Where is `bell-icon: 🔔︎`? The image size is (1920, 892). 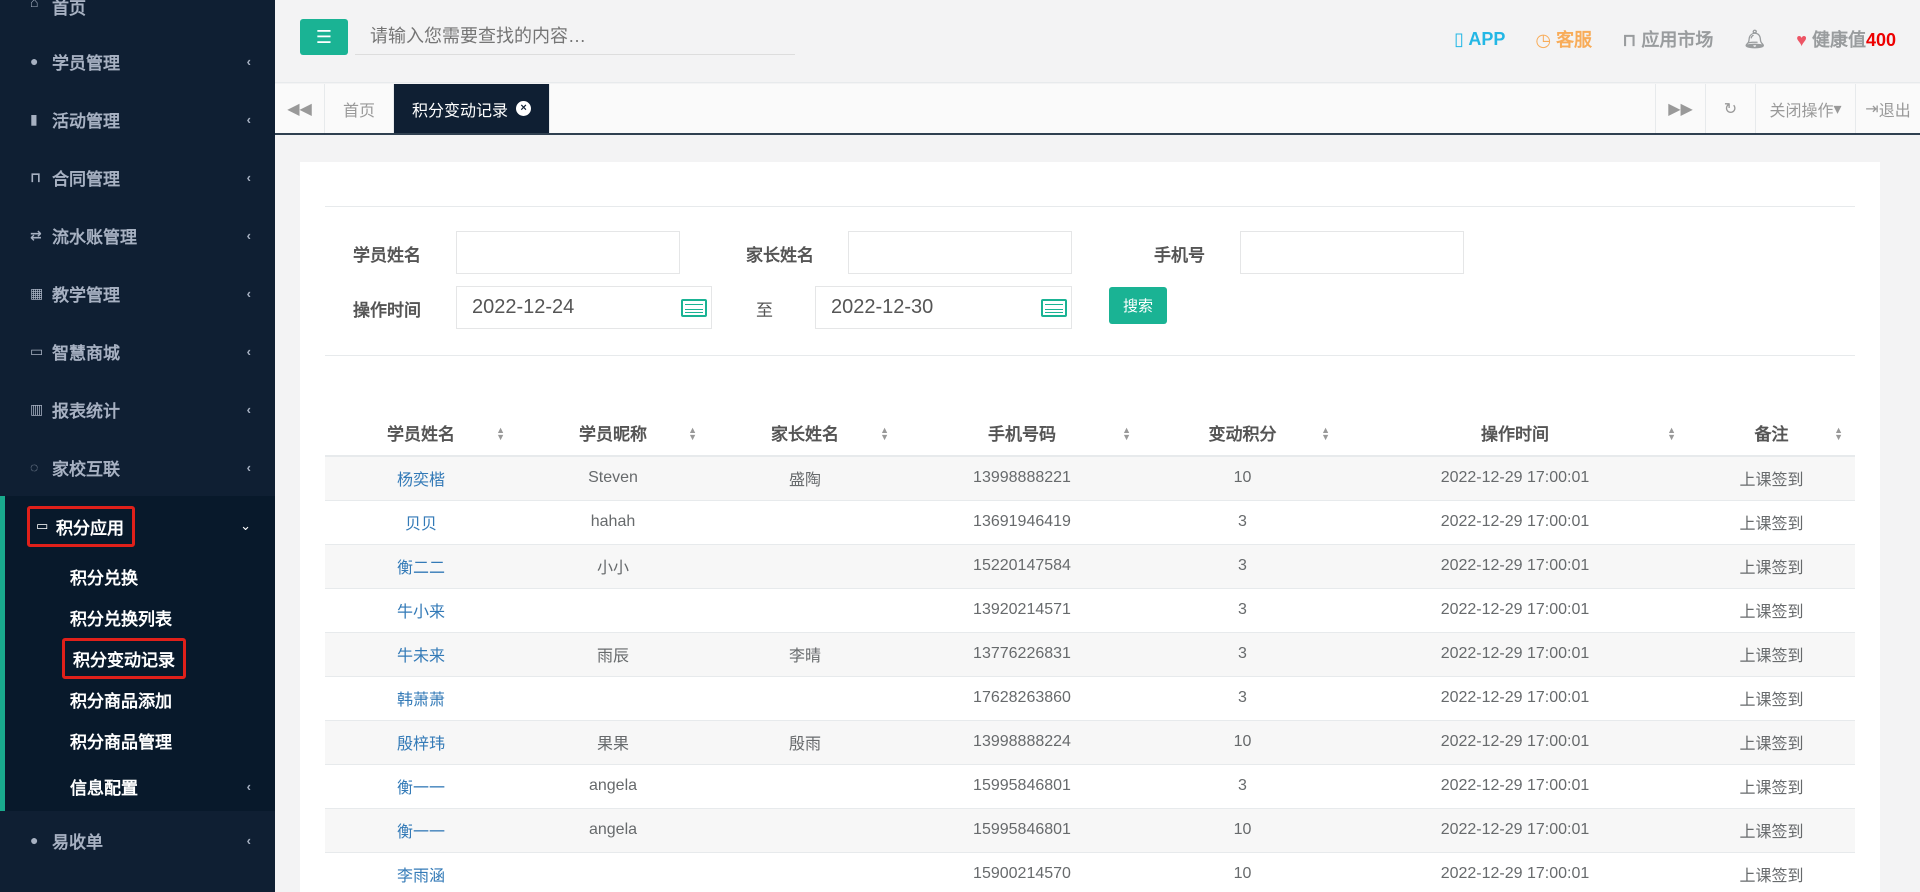
bell-icon: 🔔︎ is located at coordinates (1754, 39).